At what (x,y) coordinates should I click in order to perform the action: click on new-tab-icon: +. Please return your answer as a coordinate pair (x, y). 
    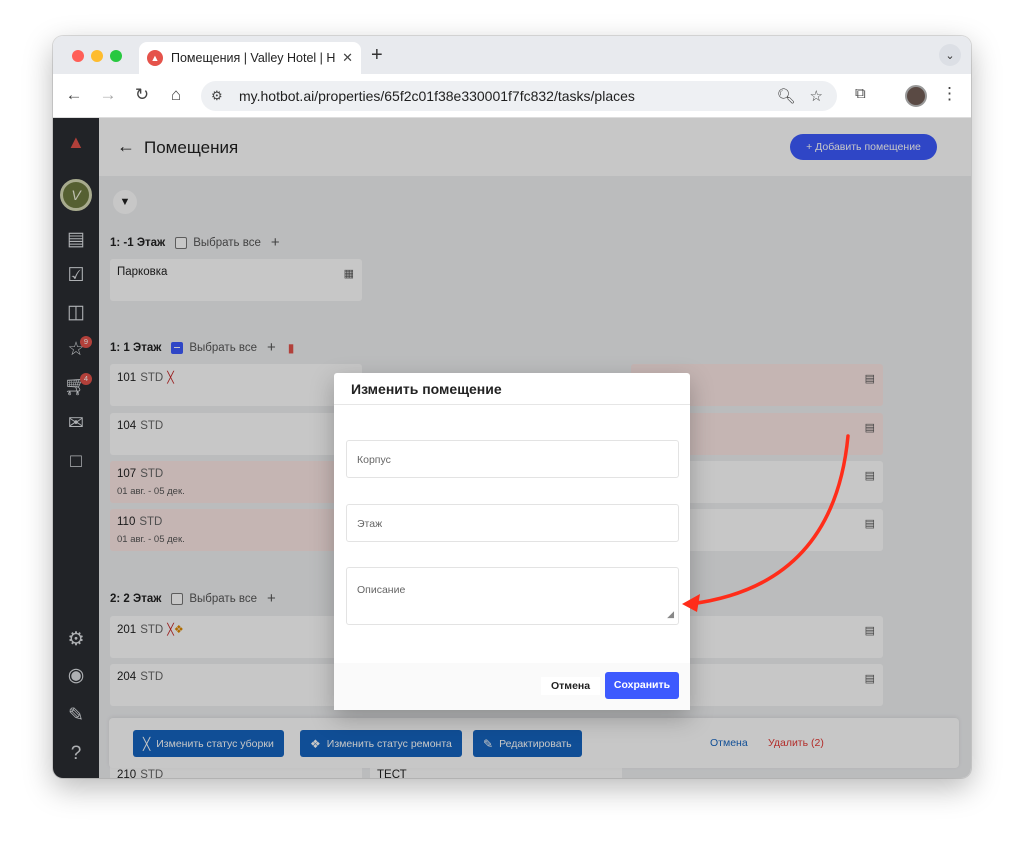
    Looking at the image, I should click on (377, 55).